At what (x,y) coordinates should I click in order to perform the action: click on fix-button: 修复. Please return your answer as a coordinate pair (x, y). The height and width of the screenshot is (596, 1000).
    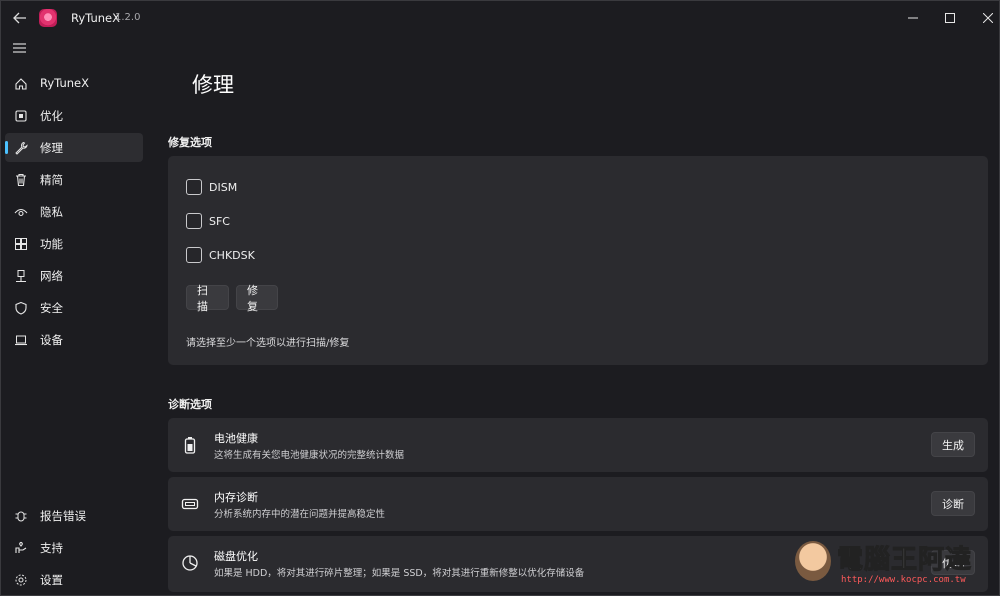
    Looking at the image, I should click on (257, 298).